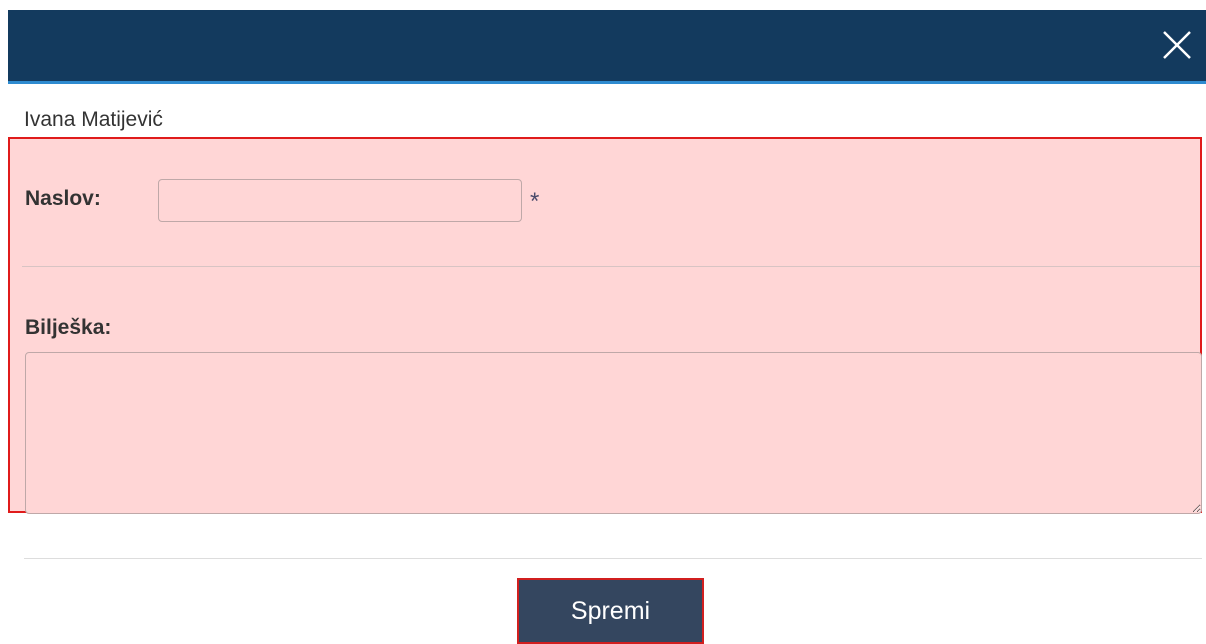 The width and height of the screenshot is (1206, 644). Describe the element at coordinates (611, 266) in the screenshot. I see `form-divider` at that location.